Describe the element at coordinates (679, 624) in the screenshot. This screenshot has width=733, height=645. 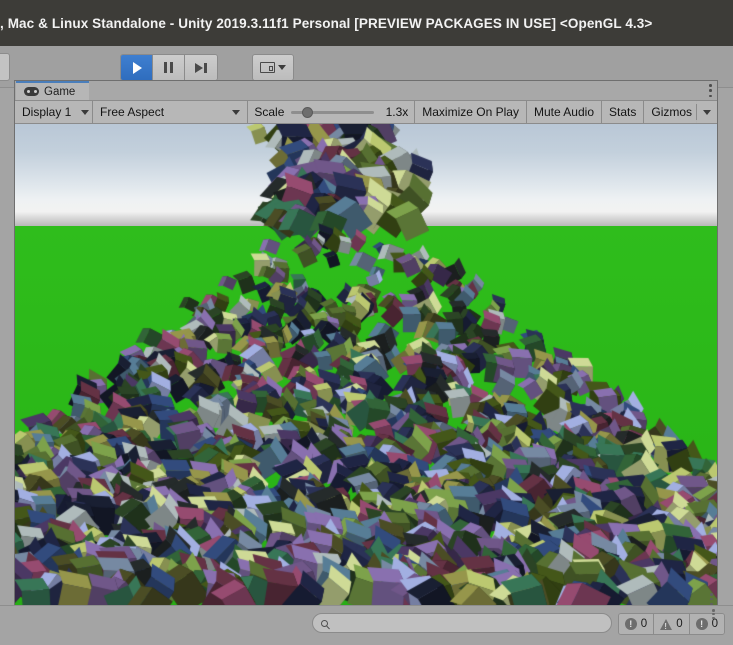
I see `warning-count: 0` at that location.